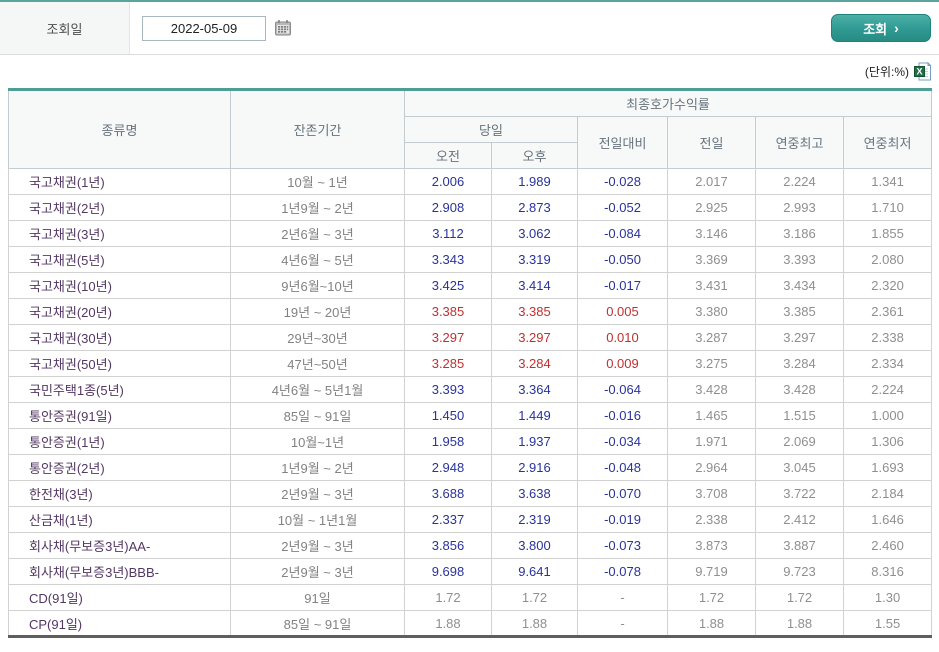 This screenshot has width=939, height=652. What do you see at coordinates (534, 233) in the screenshot?
I see `cell-pm: 3.062` at bounding box center [534, 233].